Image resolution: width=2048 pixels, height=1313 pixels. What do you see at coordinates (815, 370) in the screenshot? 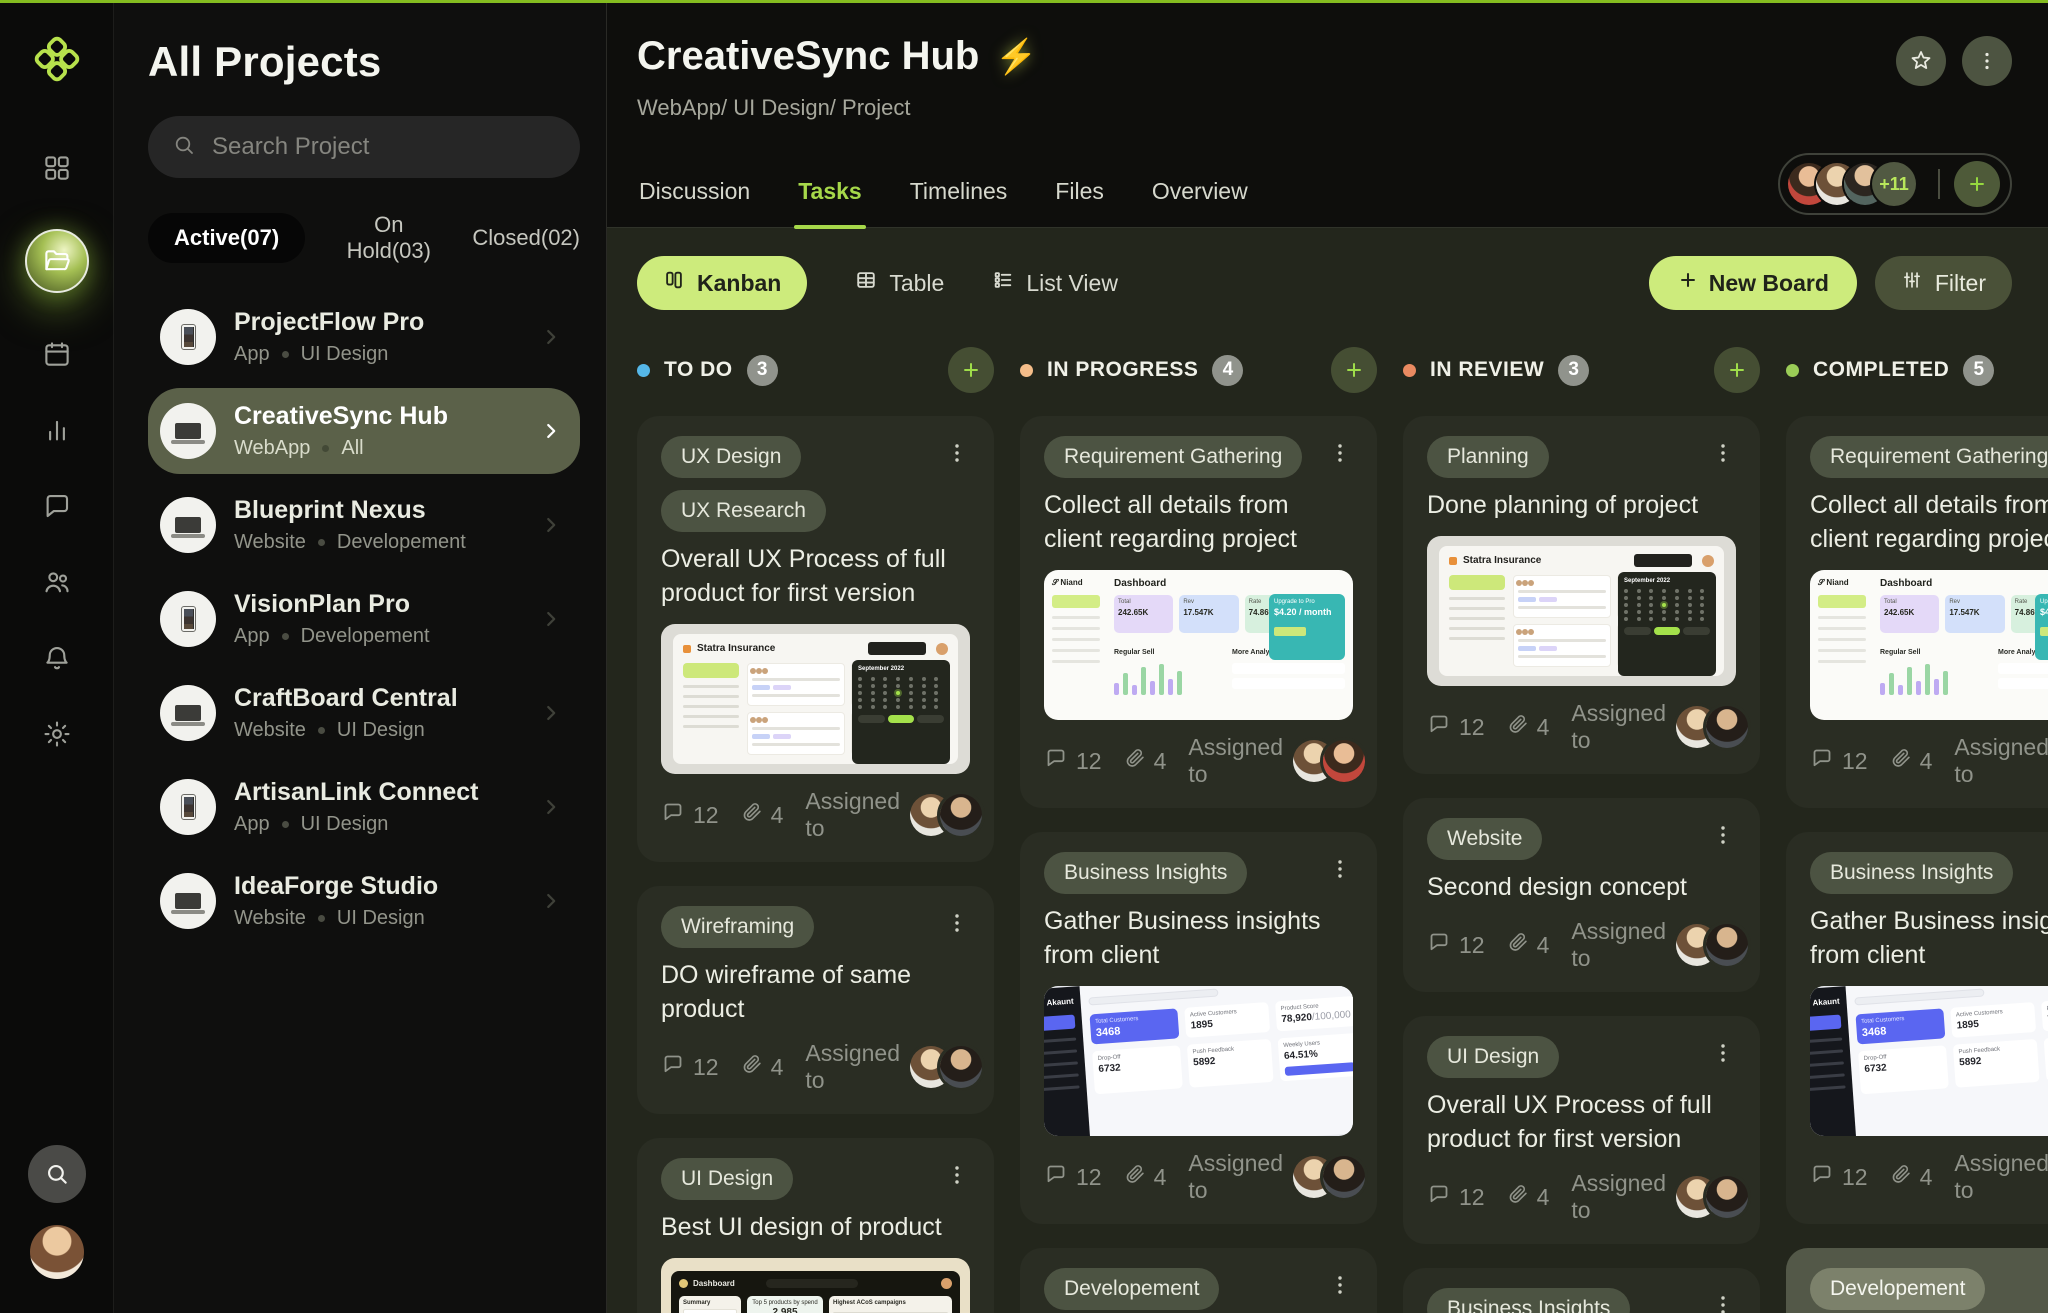
I see `column-header: TO DO 3` at bounding box center [815, 370].